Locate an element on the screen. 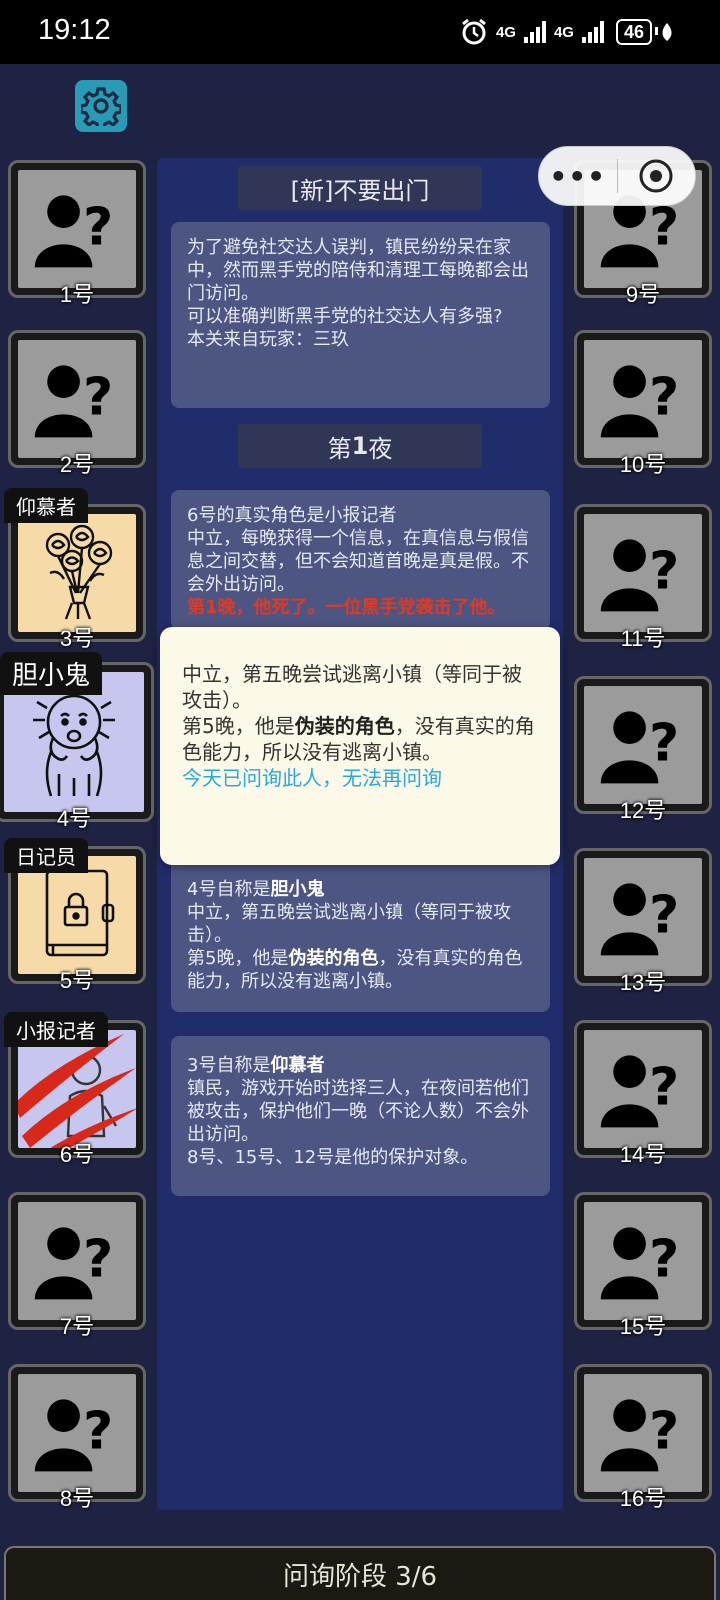 The width and height of the screenshot is (720, 1600). player-number: 14号 is located at coordinates (643, 1154).